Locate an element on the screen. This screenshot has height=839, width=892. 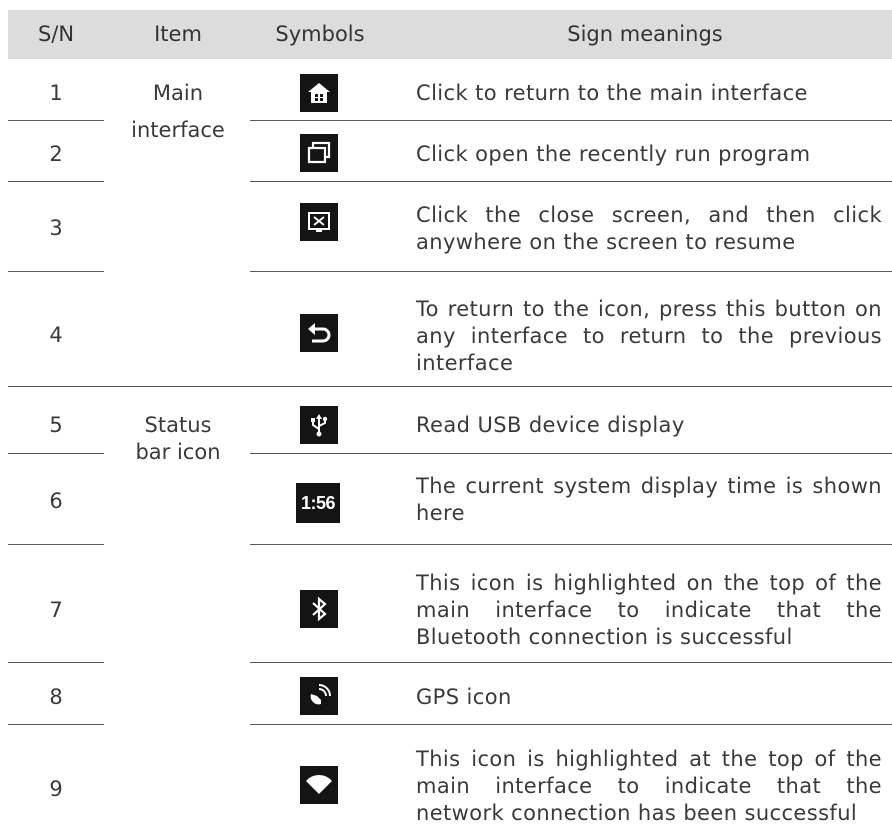
row-4-sn: 4 is located at coordinates (56, 335).